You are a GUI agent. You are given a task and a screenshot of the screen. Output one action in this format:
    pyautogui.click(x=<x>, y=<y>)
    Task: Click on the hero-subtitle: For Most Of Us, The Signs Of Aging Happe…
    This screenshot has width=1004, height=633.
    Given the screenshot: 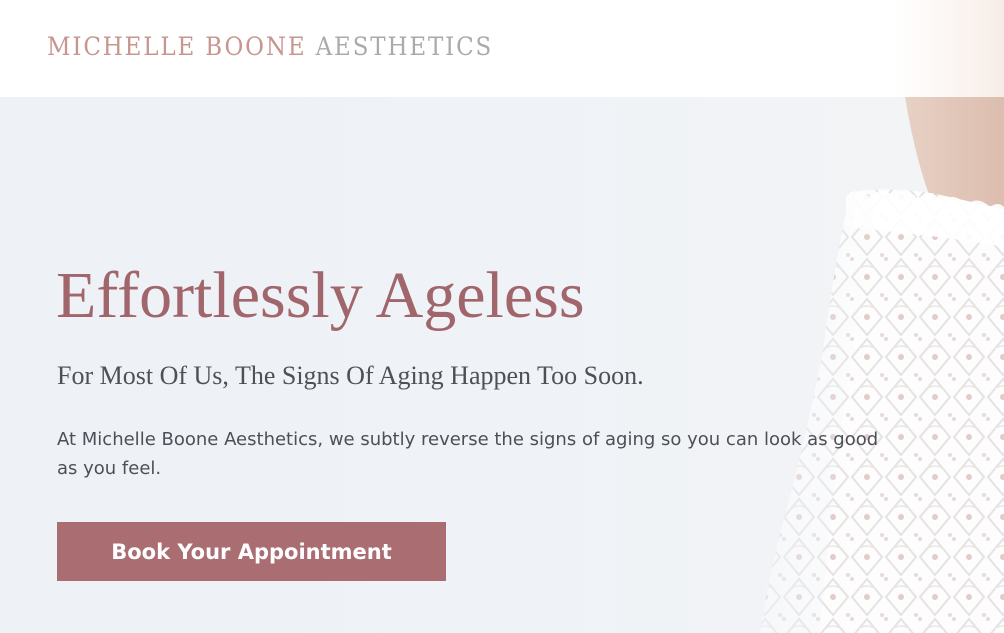 What is the action you would take?
    pyautogui.click(x=350, y=375)
    